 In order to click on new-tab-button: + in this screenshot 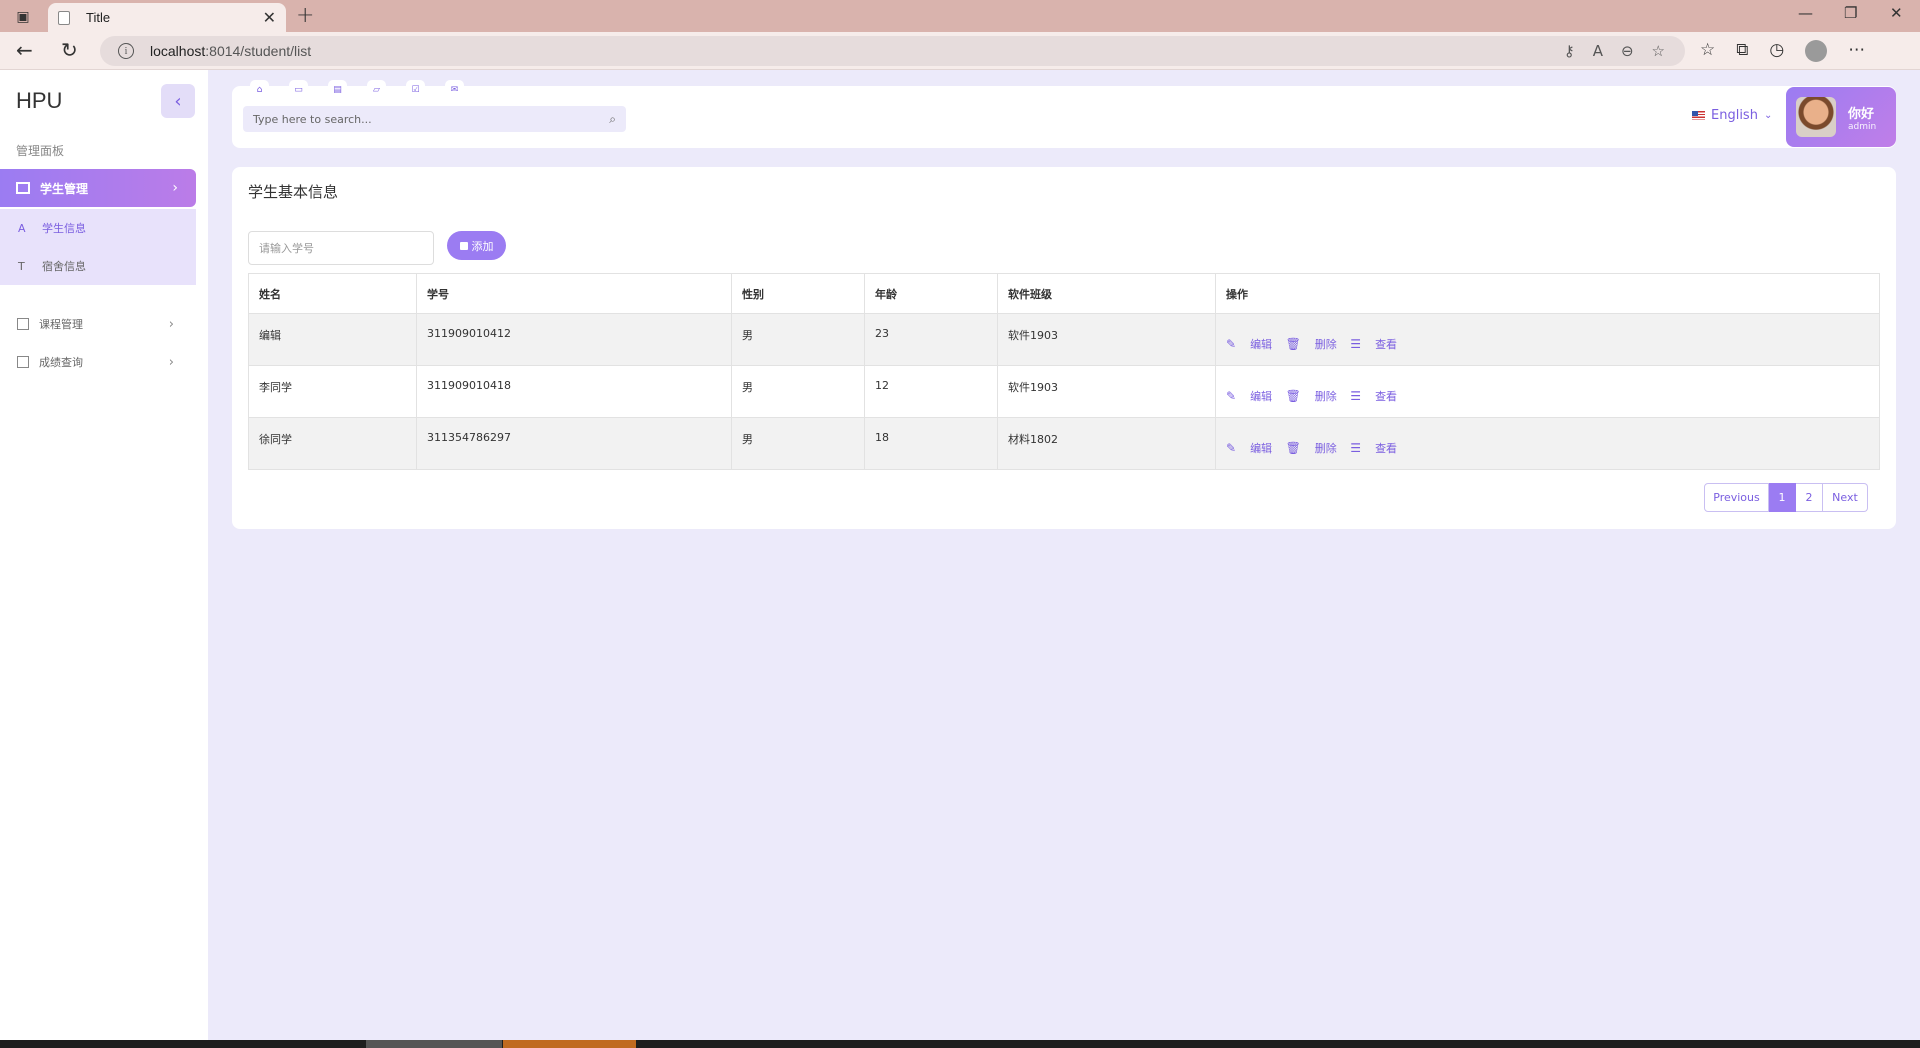, I will do `click(305, 15)`.